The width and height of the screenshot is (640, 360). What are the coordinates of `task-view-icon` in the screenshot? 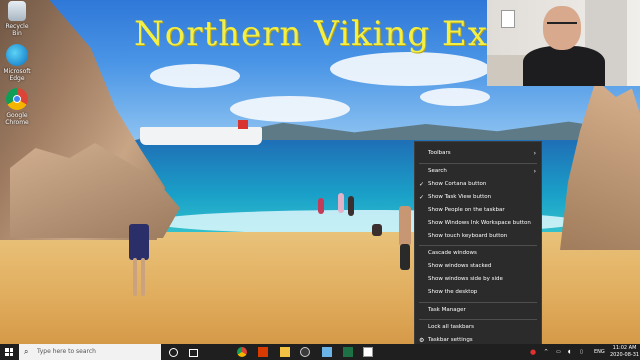 It's located at (193, 353).